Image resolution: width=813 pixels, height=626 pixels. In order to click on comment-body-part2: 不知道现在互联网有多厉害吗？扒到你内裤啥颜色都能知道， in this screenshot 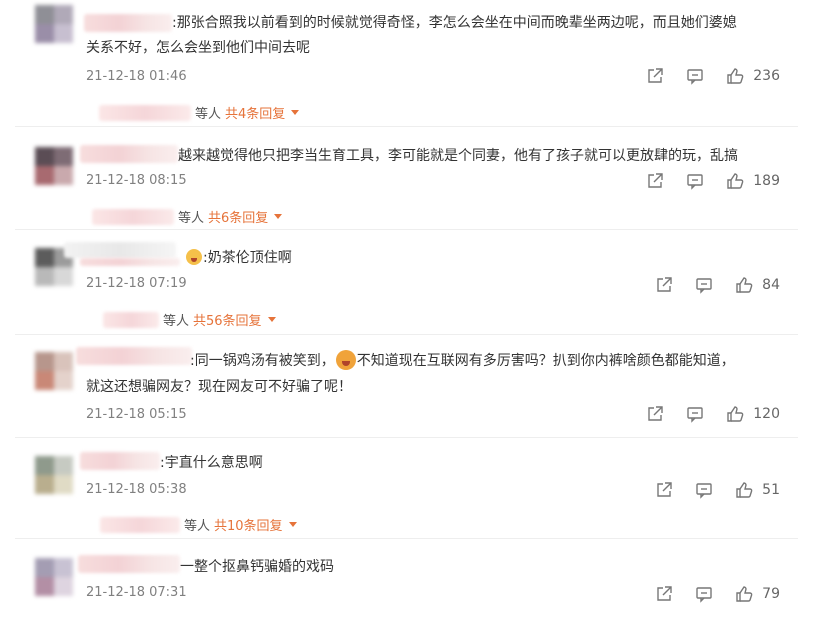, I will do `click(545, 361)`.